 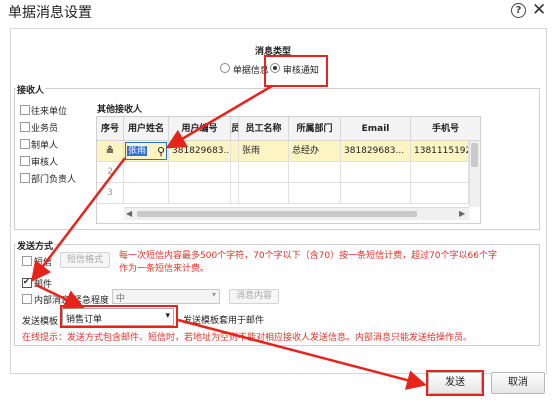 I want to click on arrow-to-send, so click(x=302, y=354).